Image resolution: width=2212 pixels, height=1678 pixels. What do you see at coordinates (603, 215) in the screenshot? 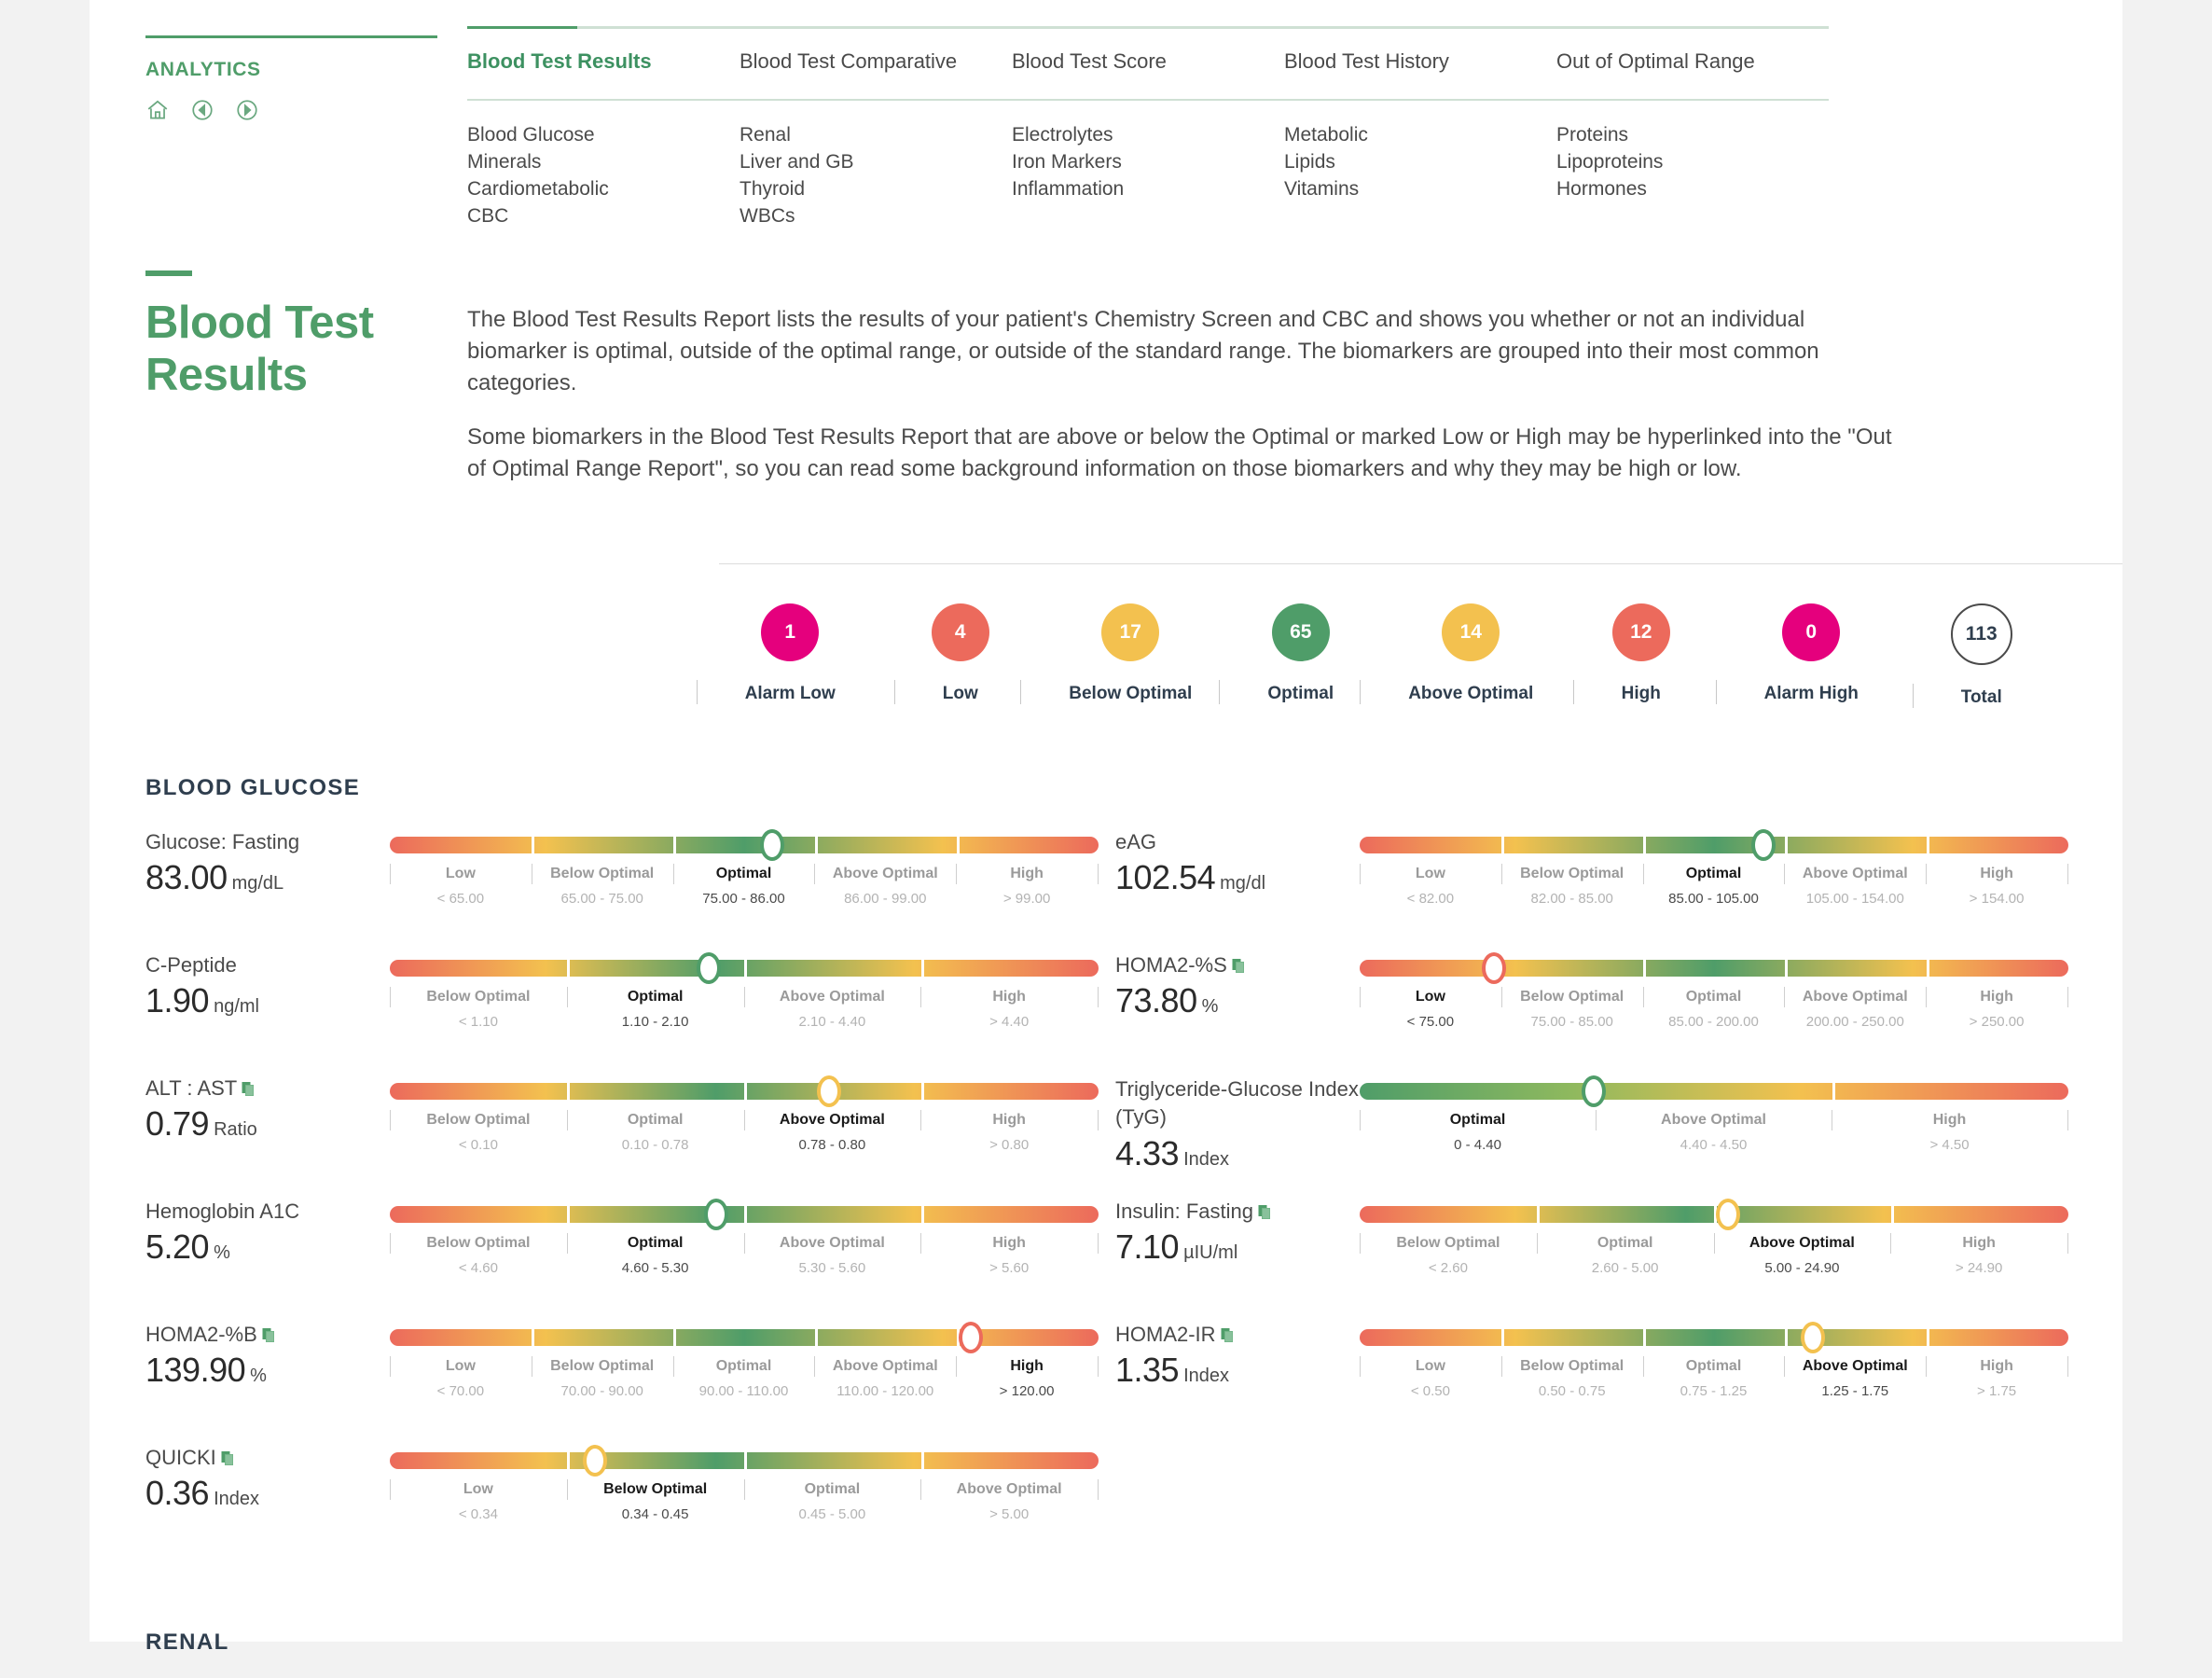
I see `category-cbc: CBC` at bounding box center [603, 215].